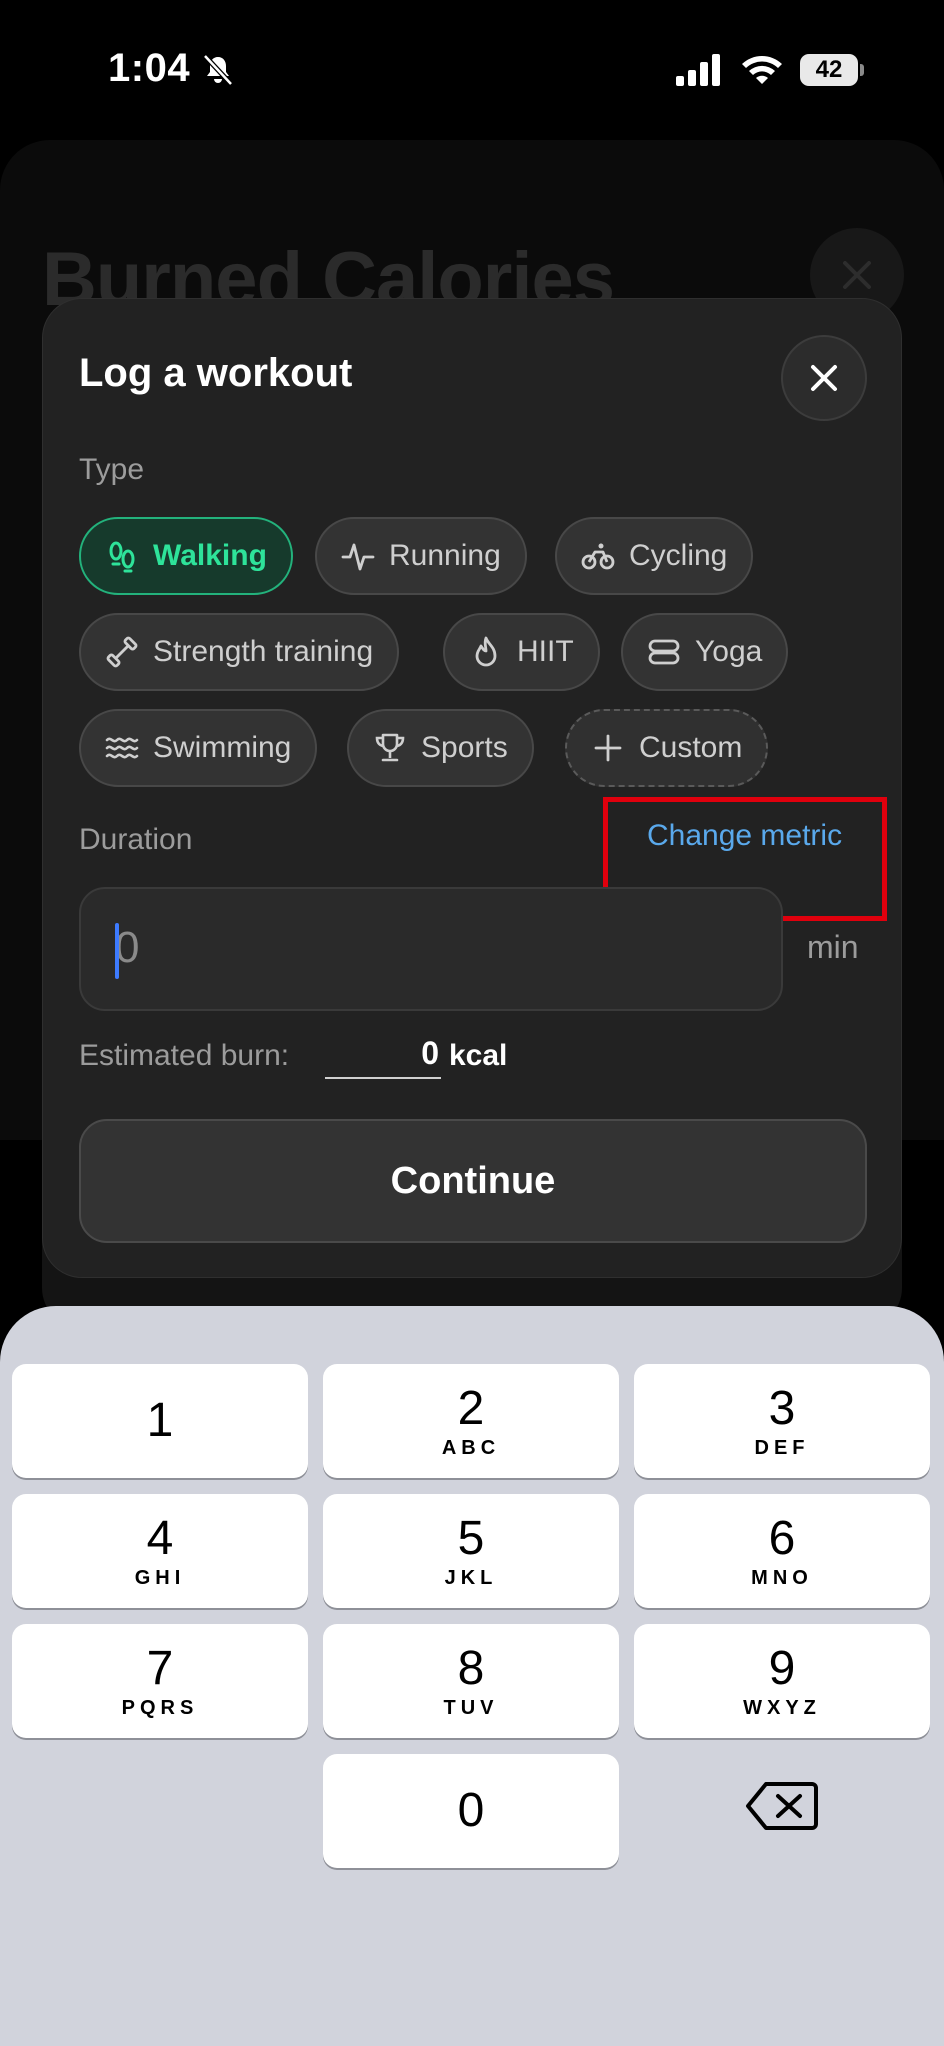 The height and width of the screenshot is (2046, 944). I want to click on dumbbell-icon, so click(122, 652).